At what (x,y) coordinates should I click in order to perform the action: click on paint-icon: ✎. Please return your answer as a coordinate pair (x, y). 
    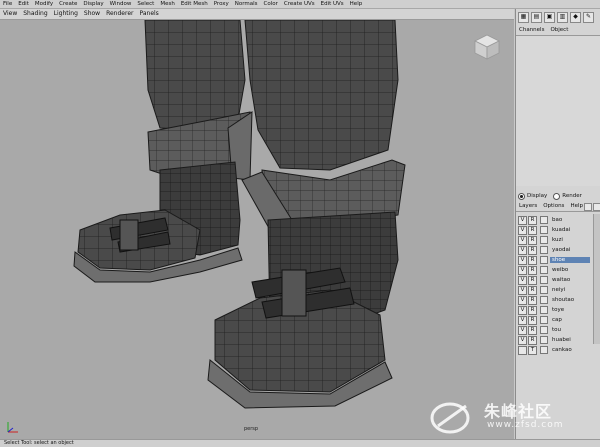
    Looking at the image, I should click on (588, 17).